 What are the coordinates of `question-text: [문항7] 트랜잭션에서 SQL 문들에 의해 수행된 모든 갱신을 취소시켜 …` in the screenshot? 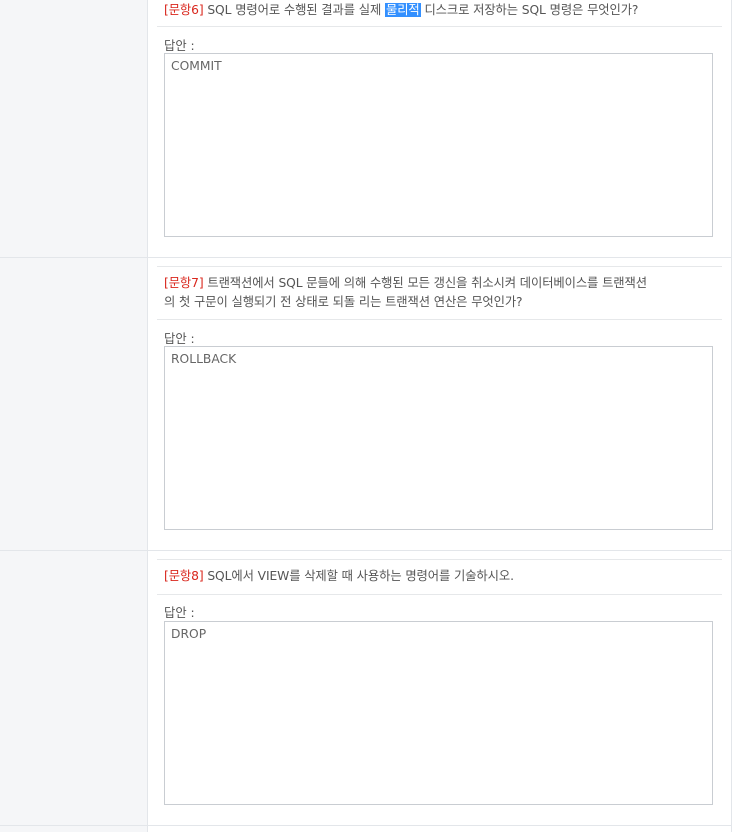 It's located at (436, 292).